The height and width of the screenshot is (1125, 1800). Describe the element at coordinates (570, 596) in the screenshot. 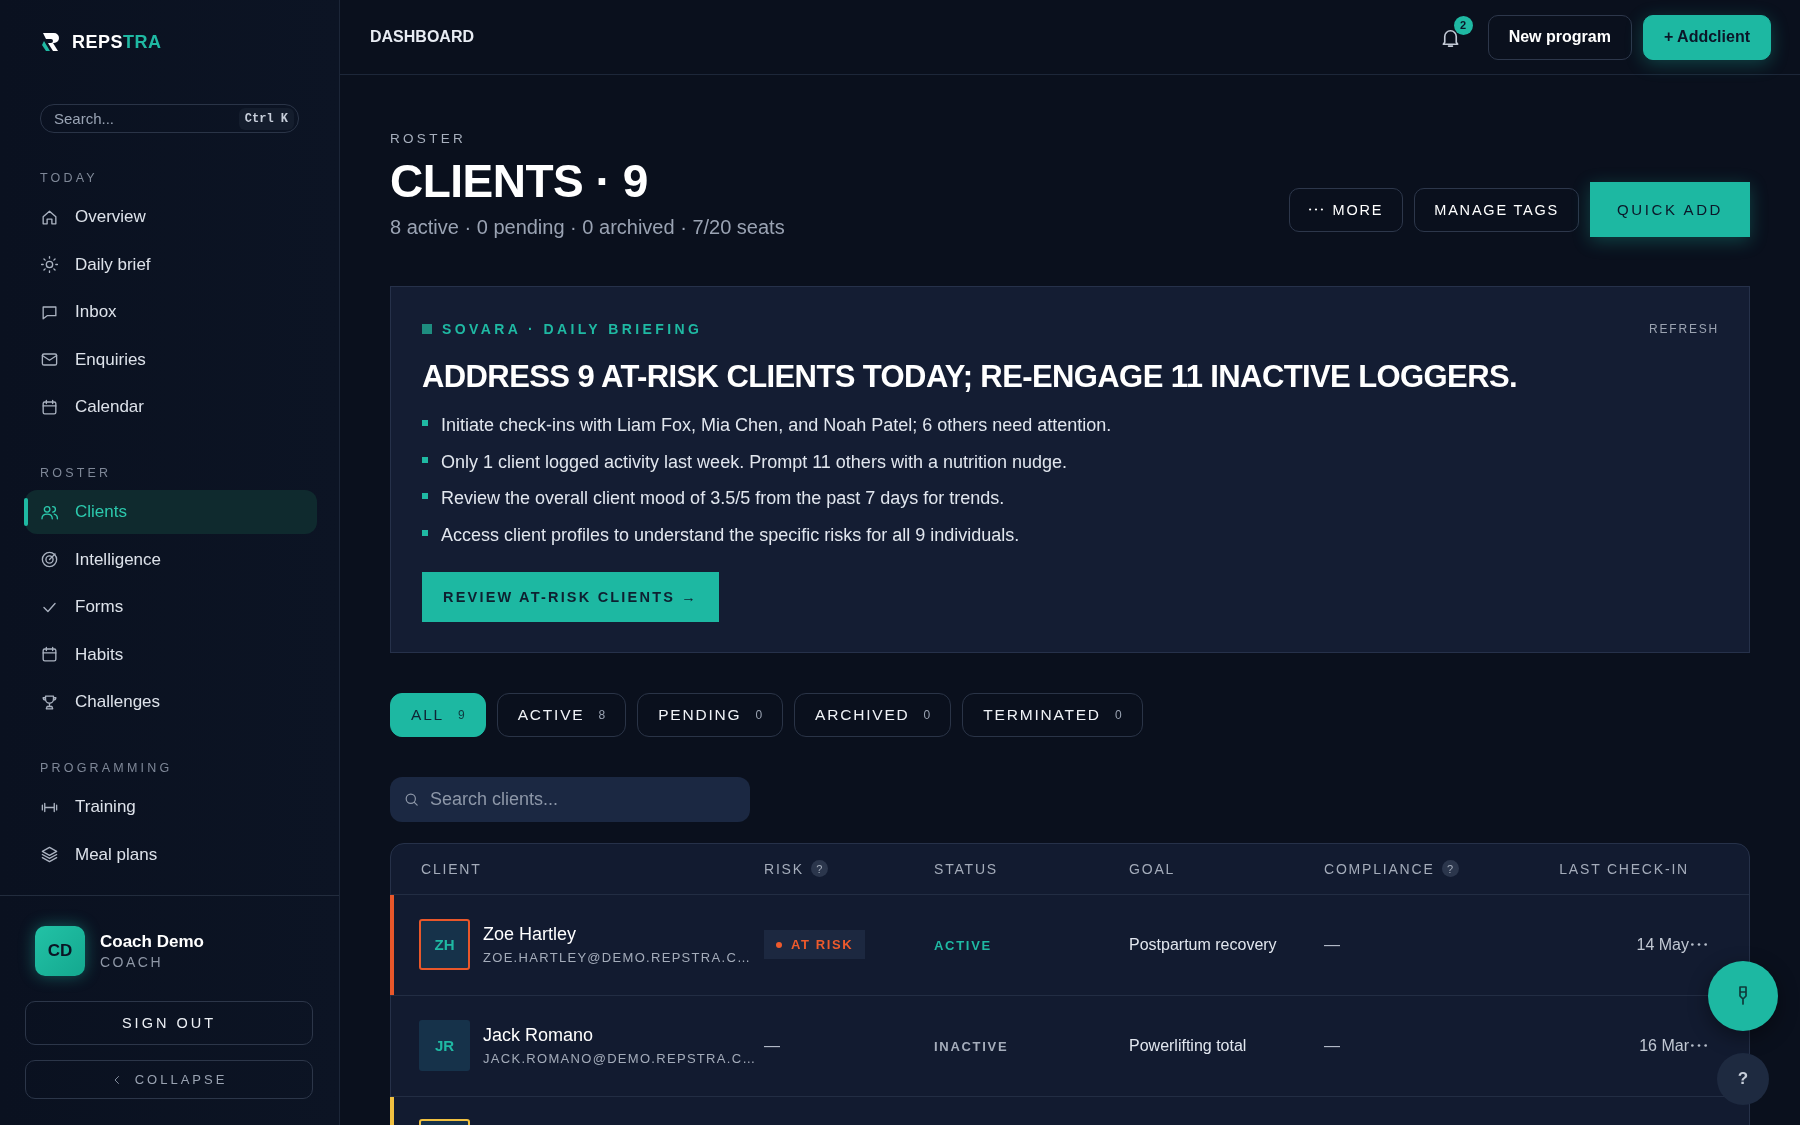

I see `review-button: REVIEW AT-RISK CLIENTS →` at that location.